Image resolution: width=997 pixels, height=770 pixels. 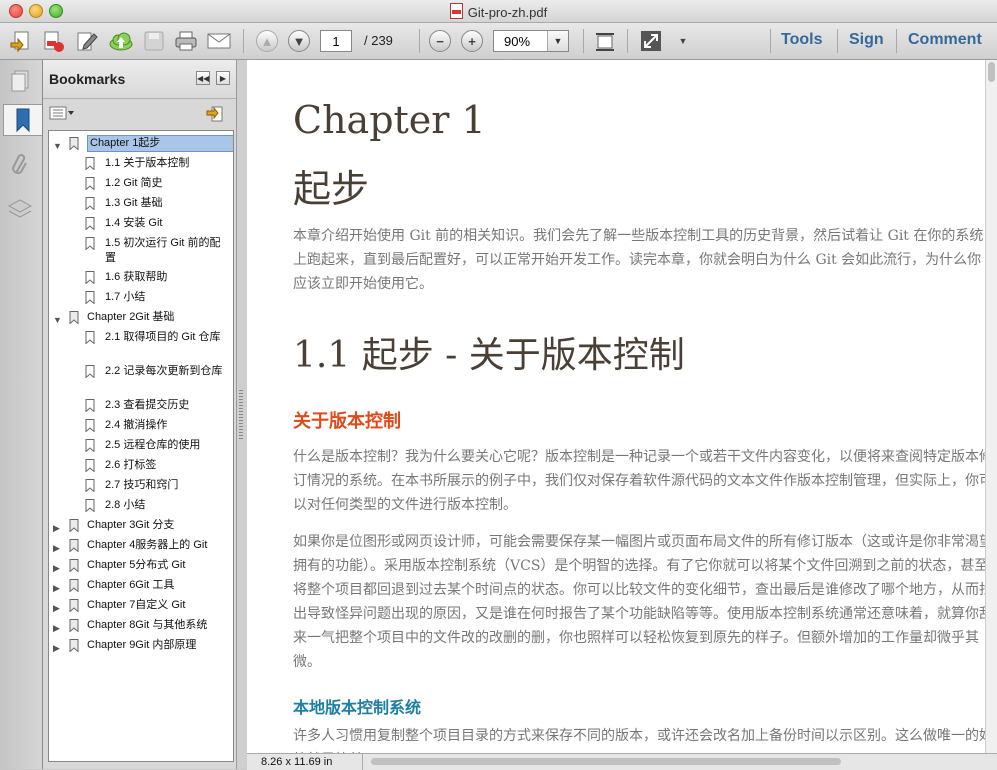 I want to click on zoom-in-button: +, so click(x=472, y=41).